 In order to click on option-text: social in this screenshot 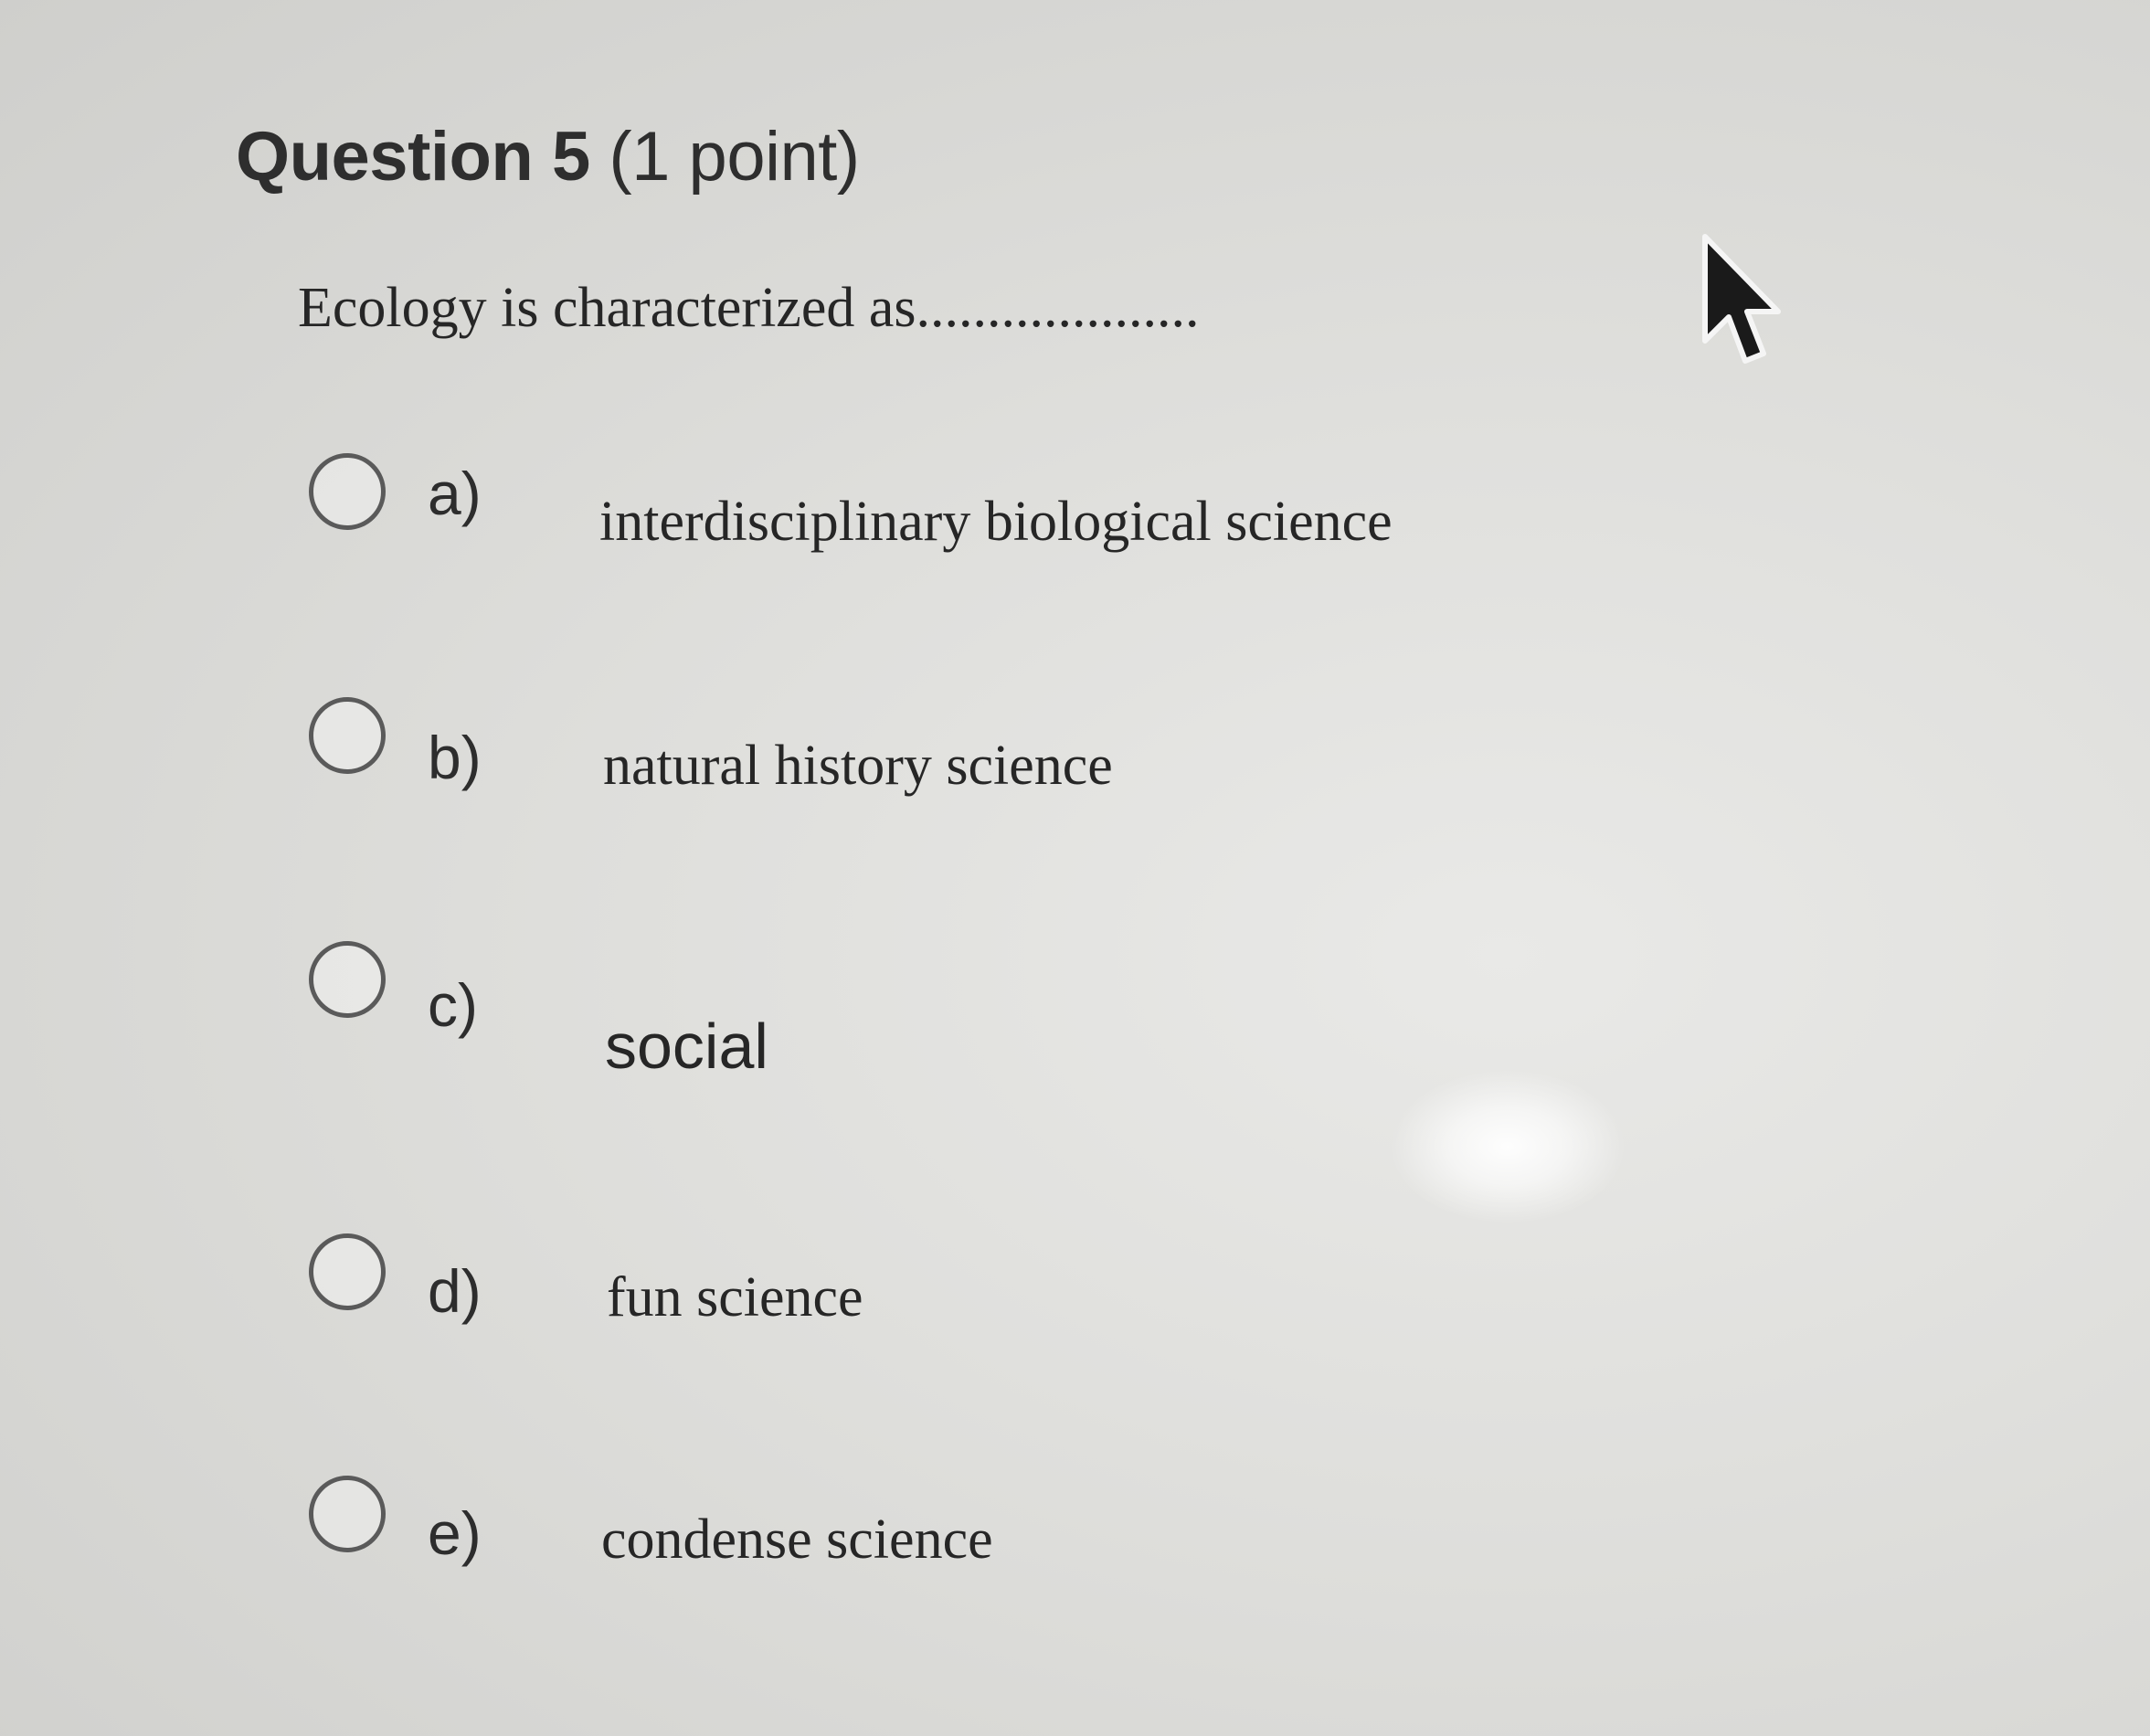, I will do `click(687, 1046)`.